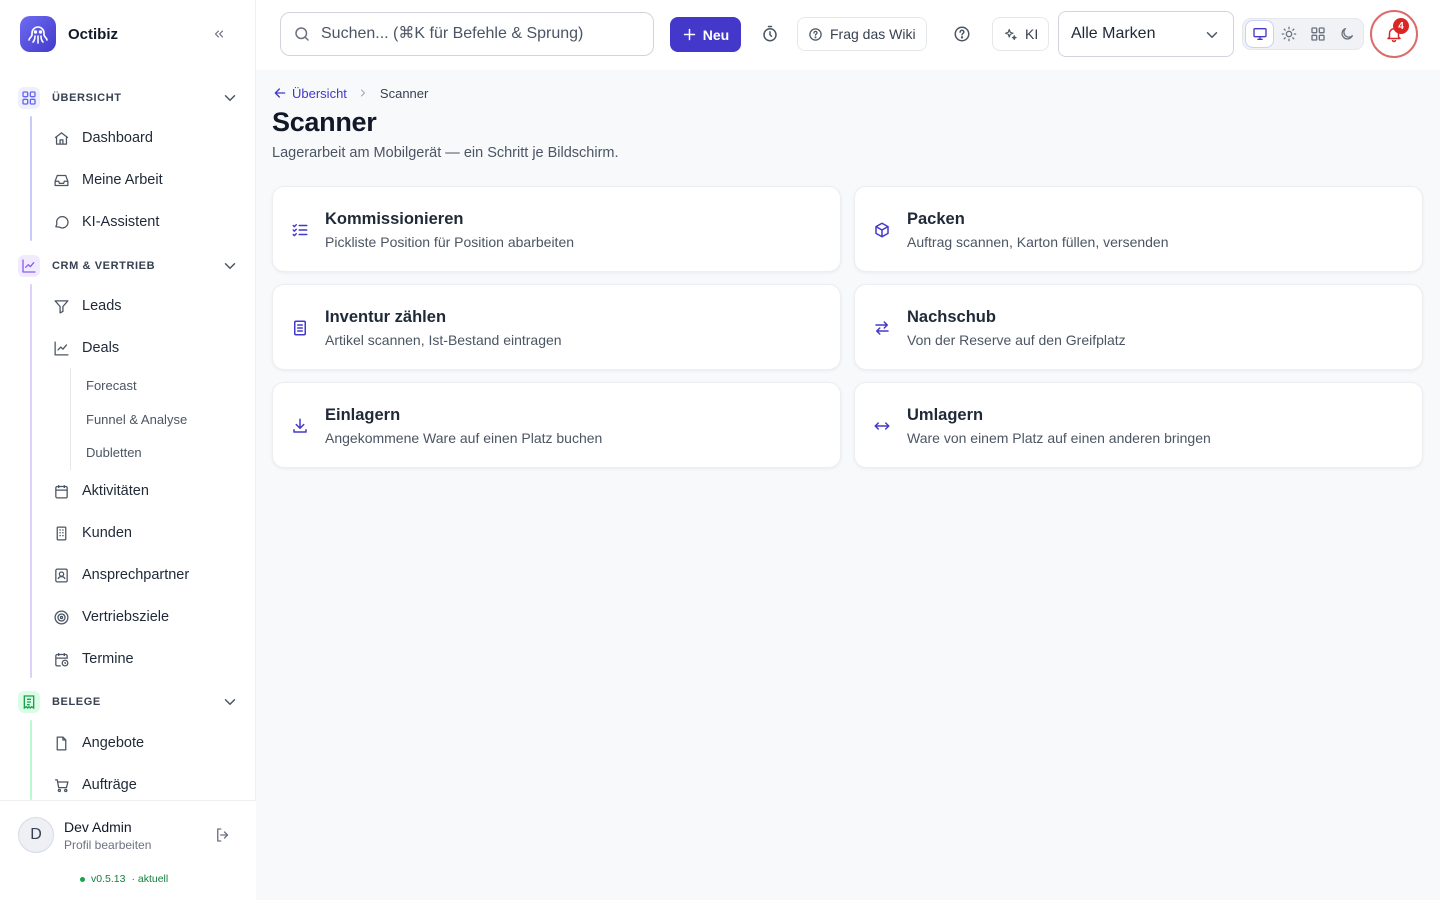  Describe the element at coordinates (61, 743) in the screenshot. I see `file-icon` at that location.